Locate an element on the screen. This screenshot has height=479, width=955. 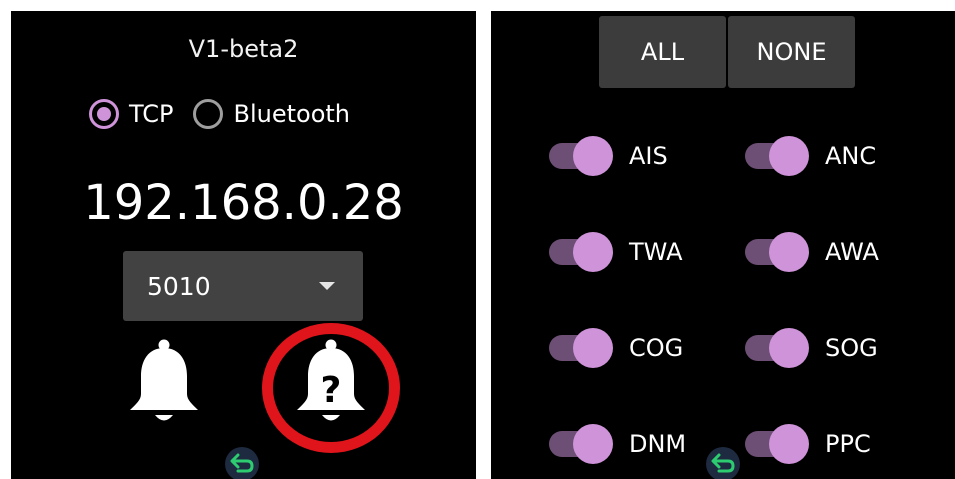
select-button-row: ALL NONE is located at coordinates (727, 52).